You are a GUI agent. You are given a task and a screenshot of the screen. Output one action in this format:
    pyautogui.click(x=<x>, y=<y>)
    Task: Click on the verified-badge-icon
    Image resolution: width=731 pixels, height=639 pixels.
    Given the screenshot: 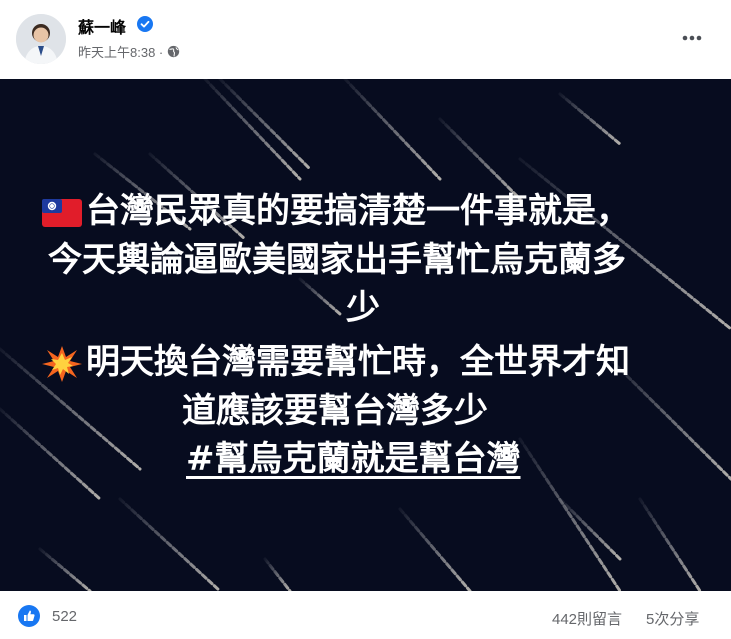 What is the action you would take?
    pyautogui.click(x=145, y=24)
    